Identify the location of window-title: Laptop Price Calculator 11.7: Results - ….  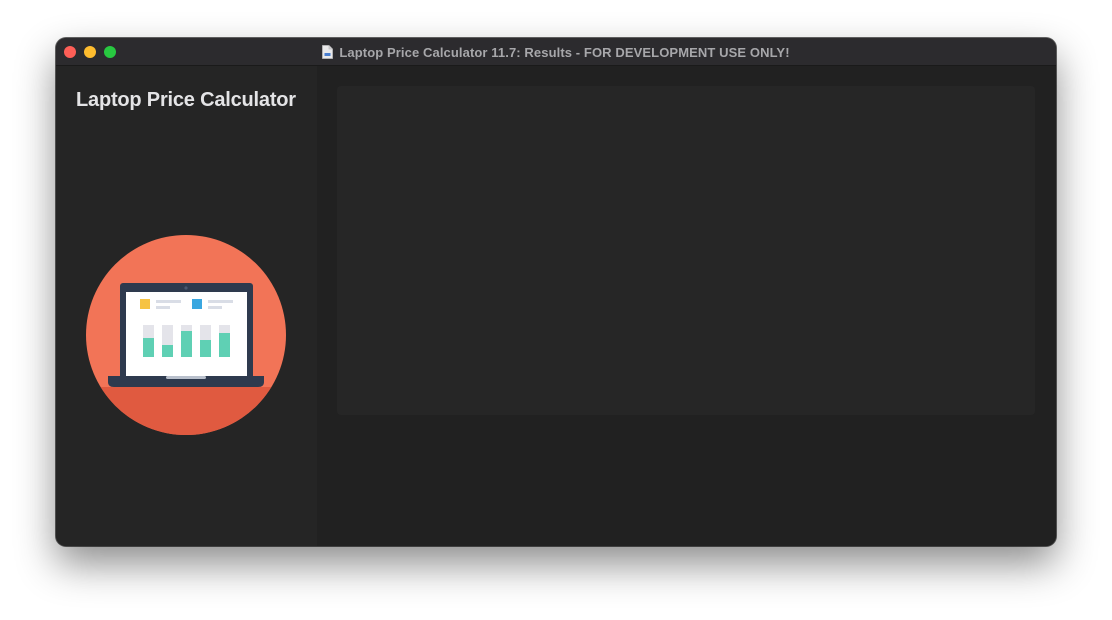
(564, 52).